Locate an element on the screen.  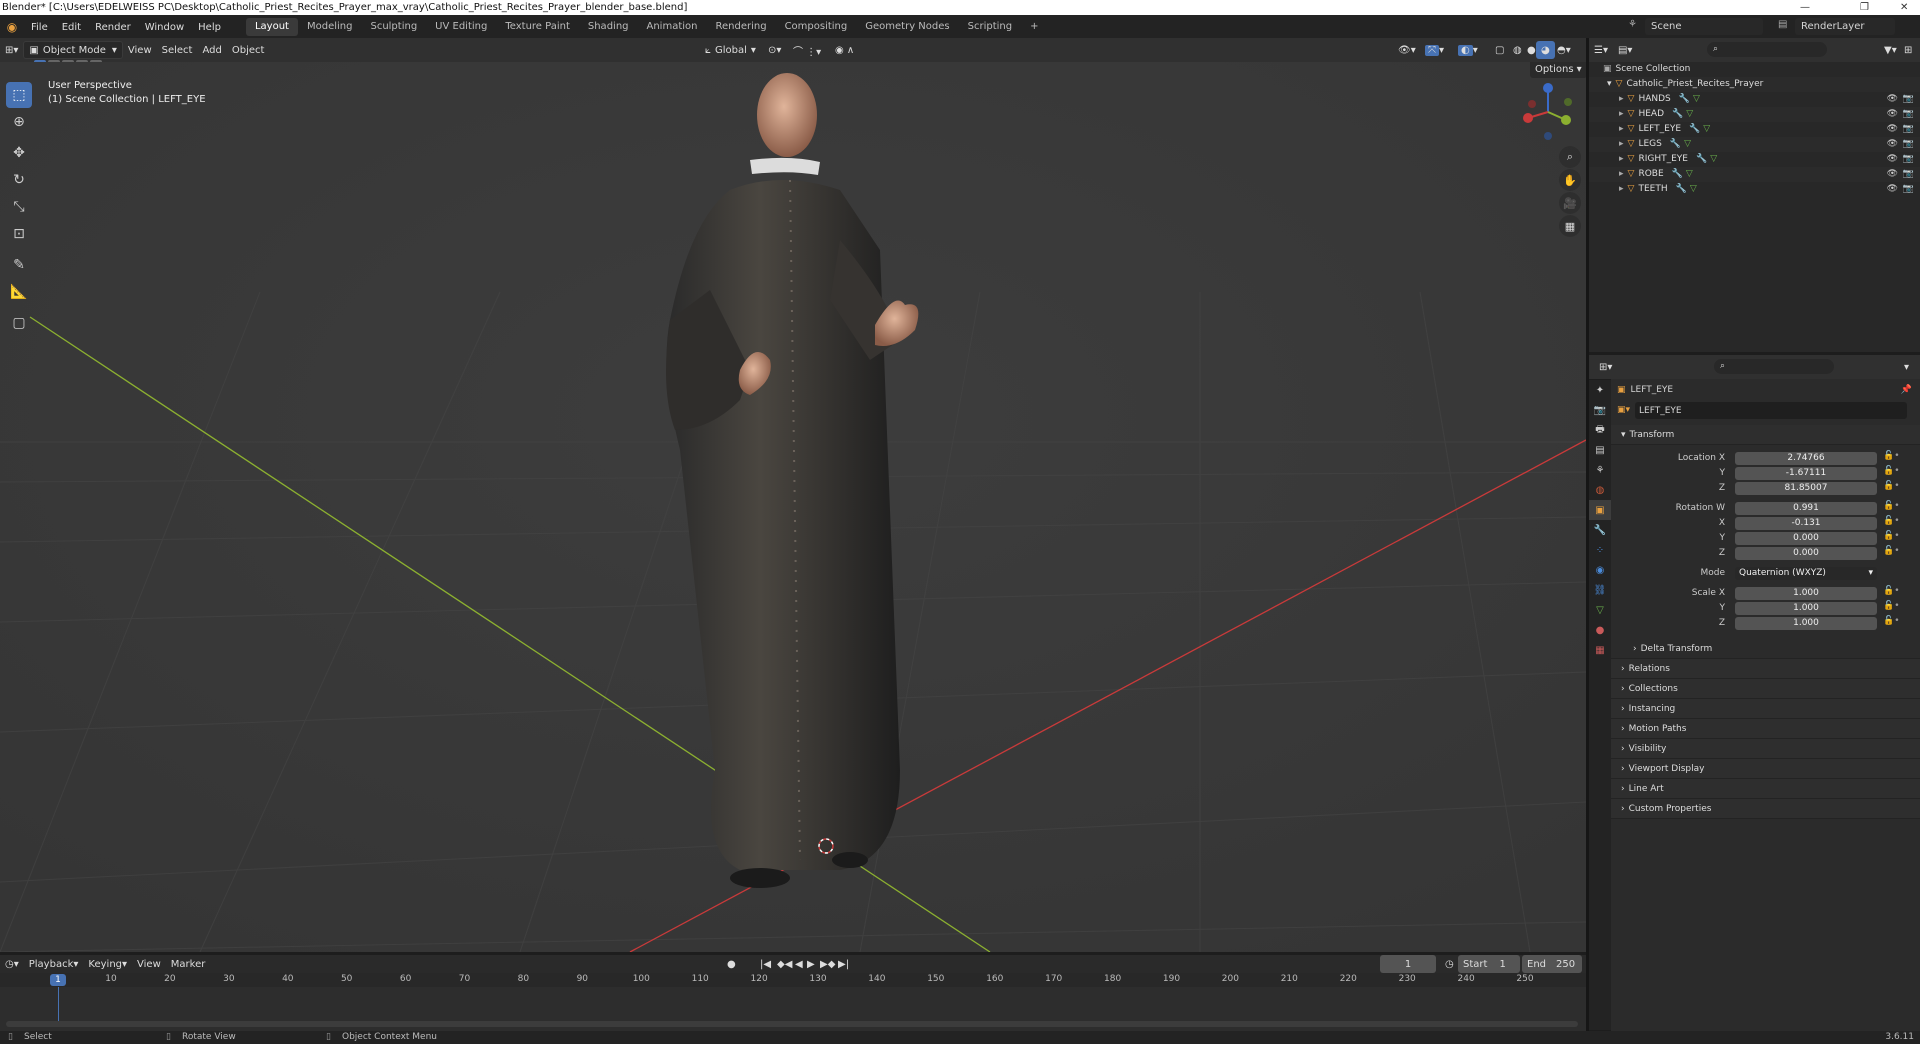
tab-scripting: Scripting is located at coordinates (990, 27).